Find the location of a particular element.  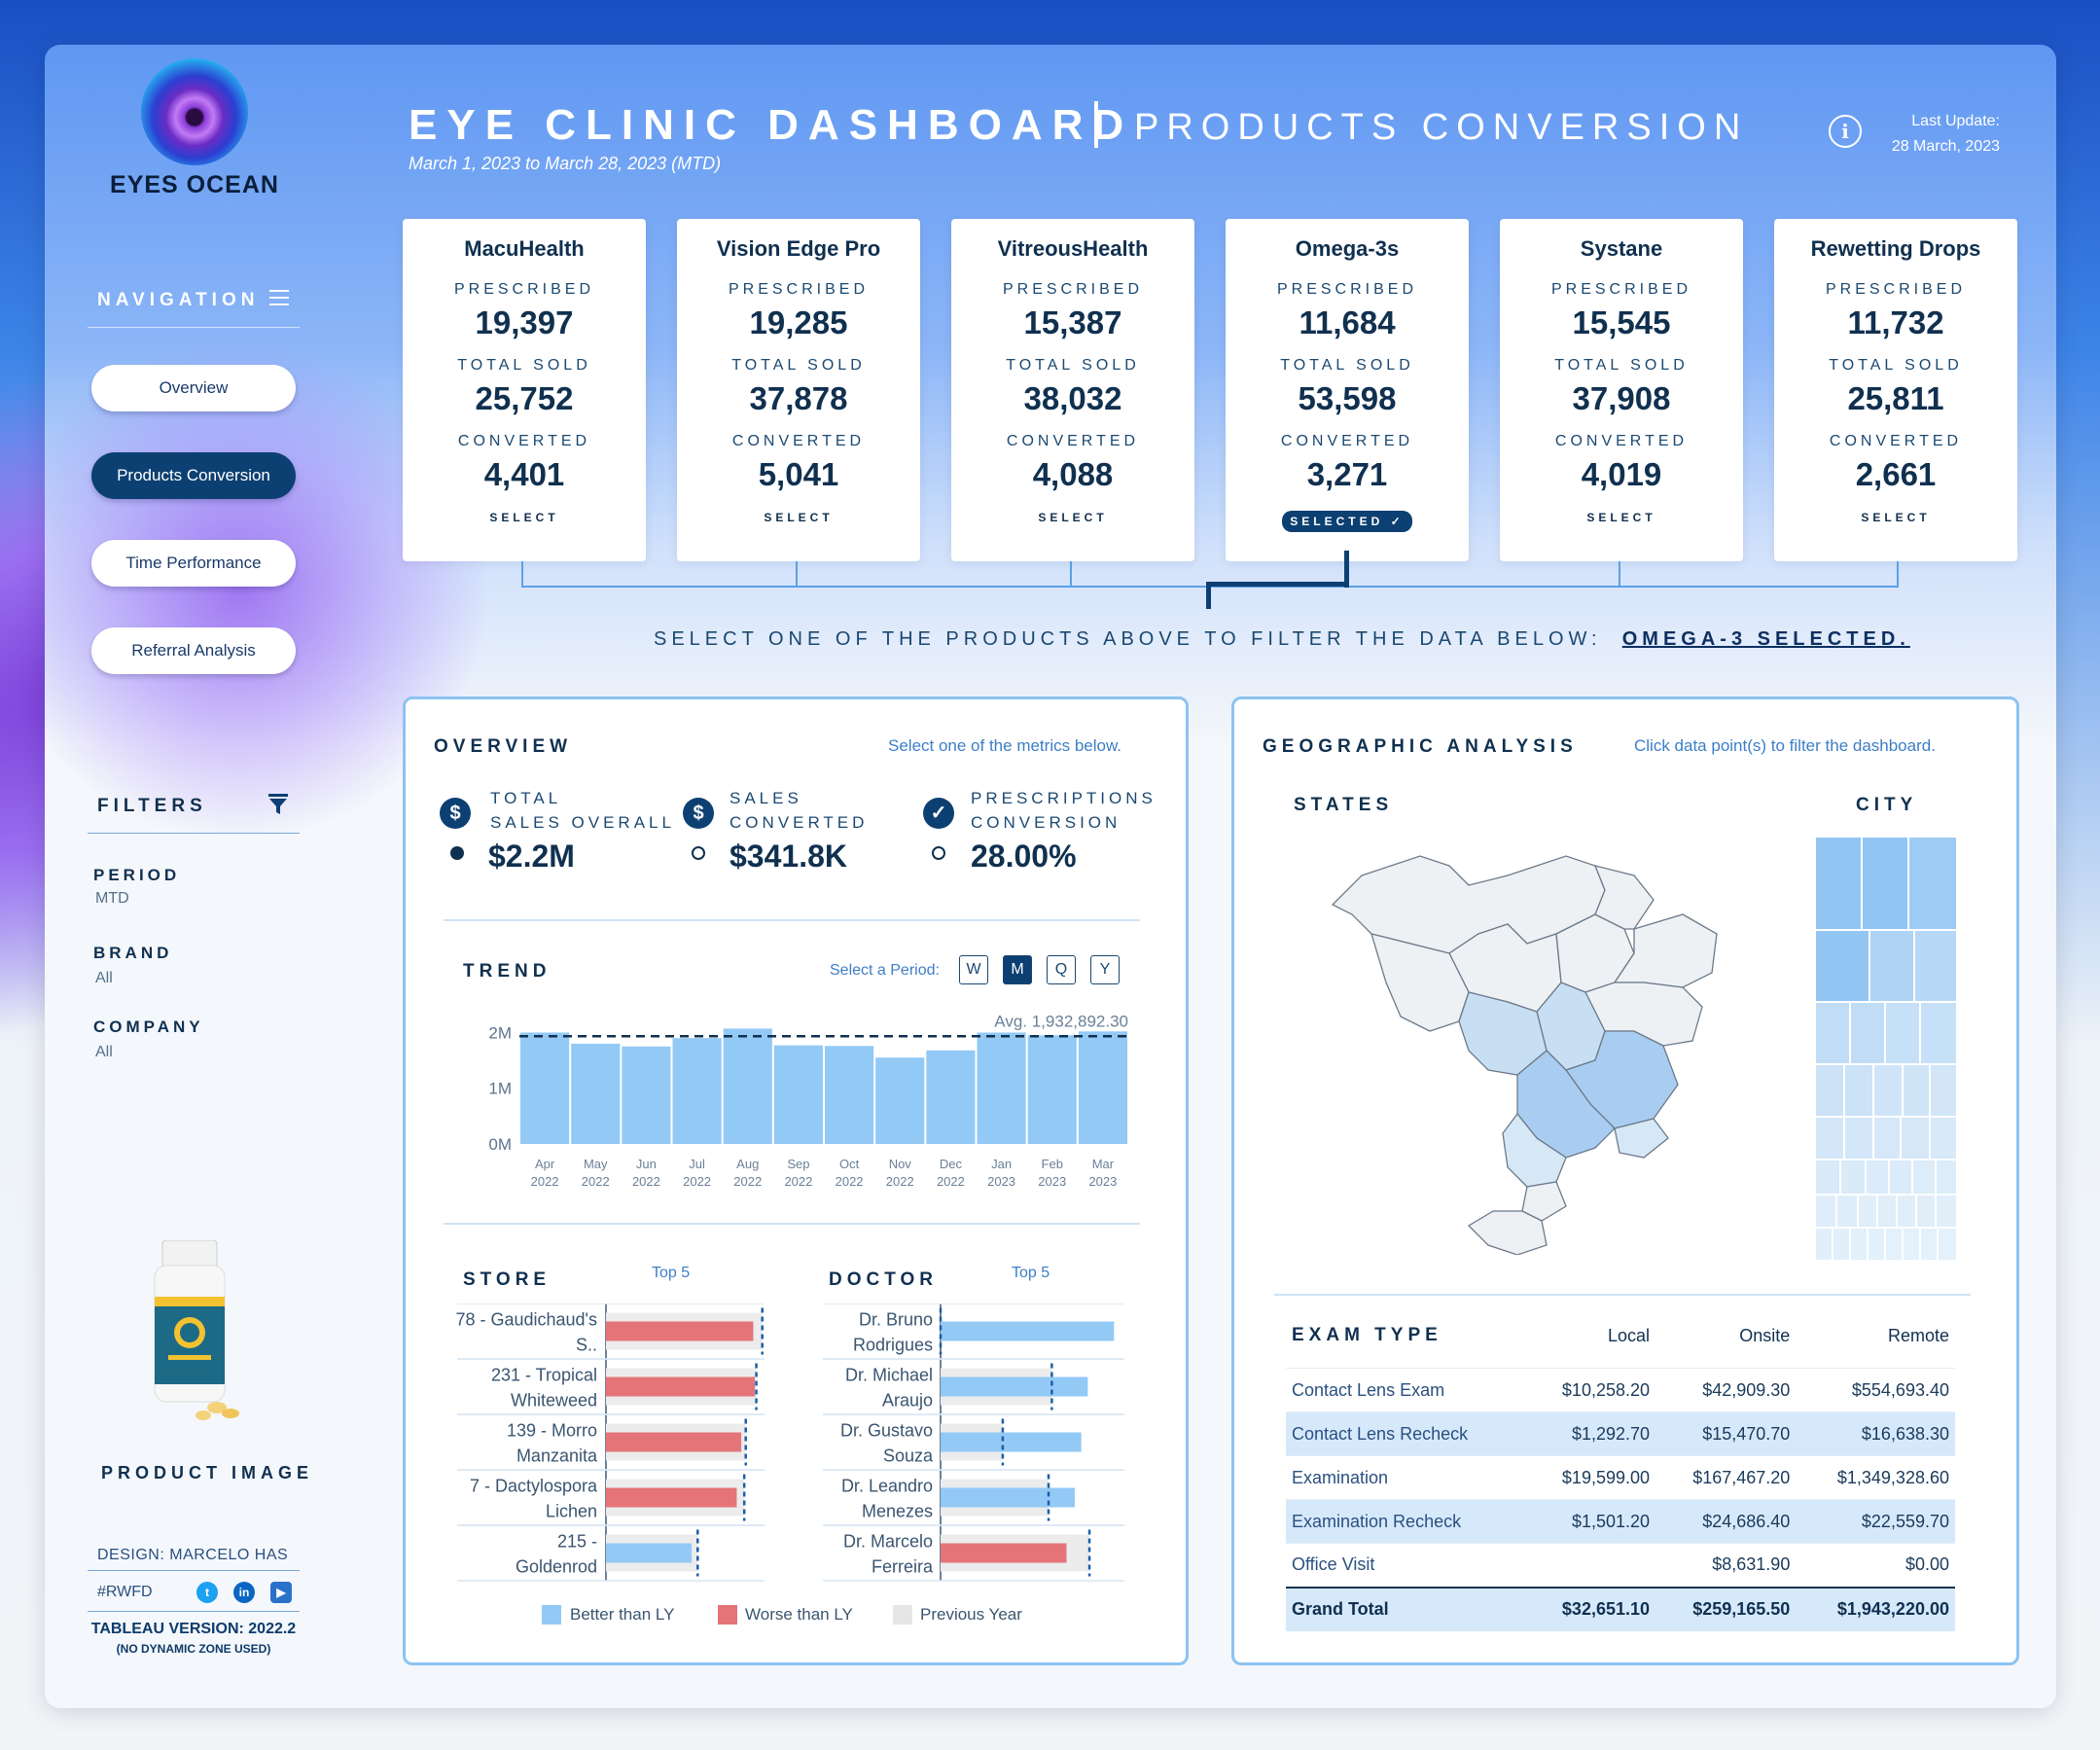

hamburger-menu-icon is located at coordinates (279, 298).